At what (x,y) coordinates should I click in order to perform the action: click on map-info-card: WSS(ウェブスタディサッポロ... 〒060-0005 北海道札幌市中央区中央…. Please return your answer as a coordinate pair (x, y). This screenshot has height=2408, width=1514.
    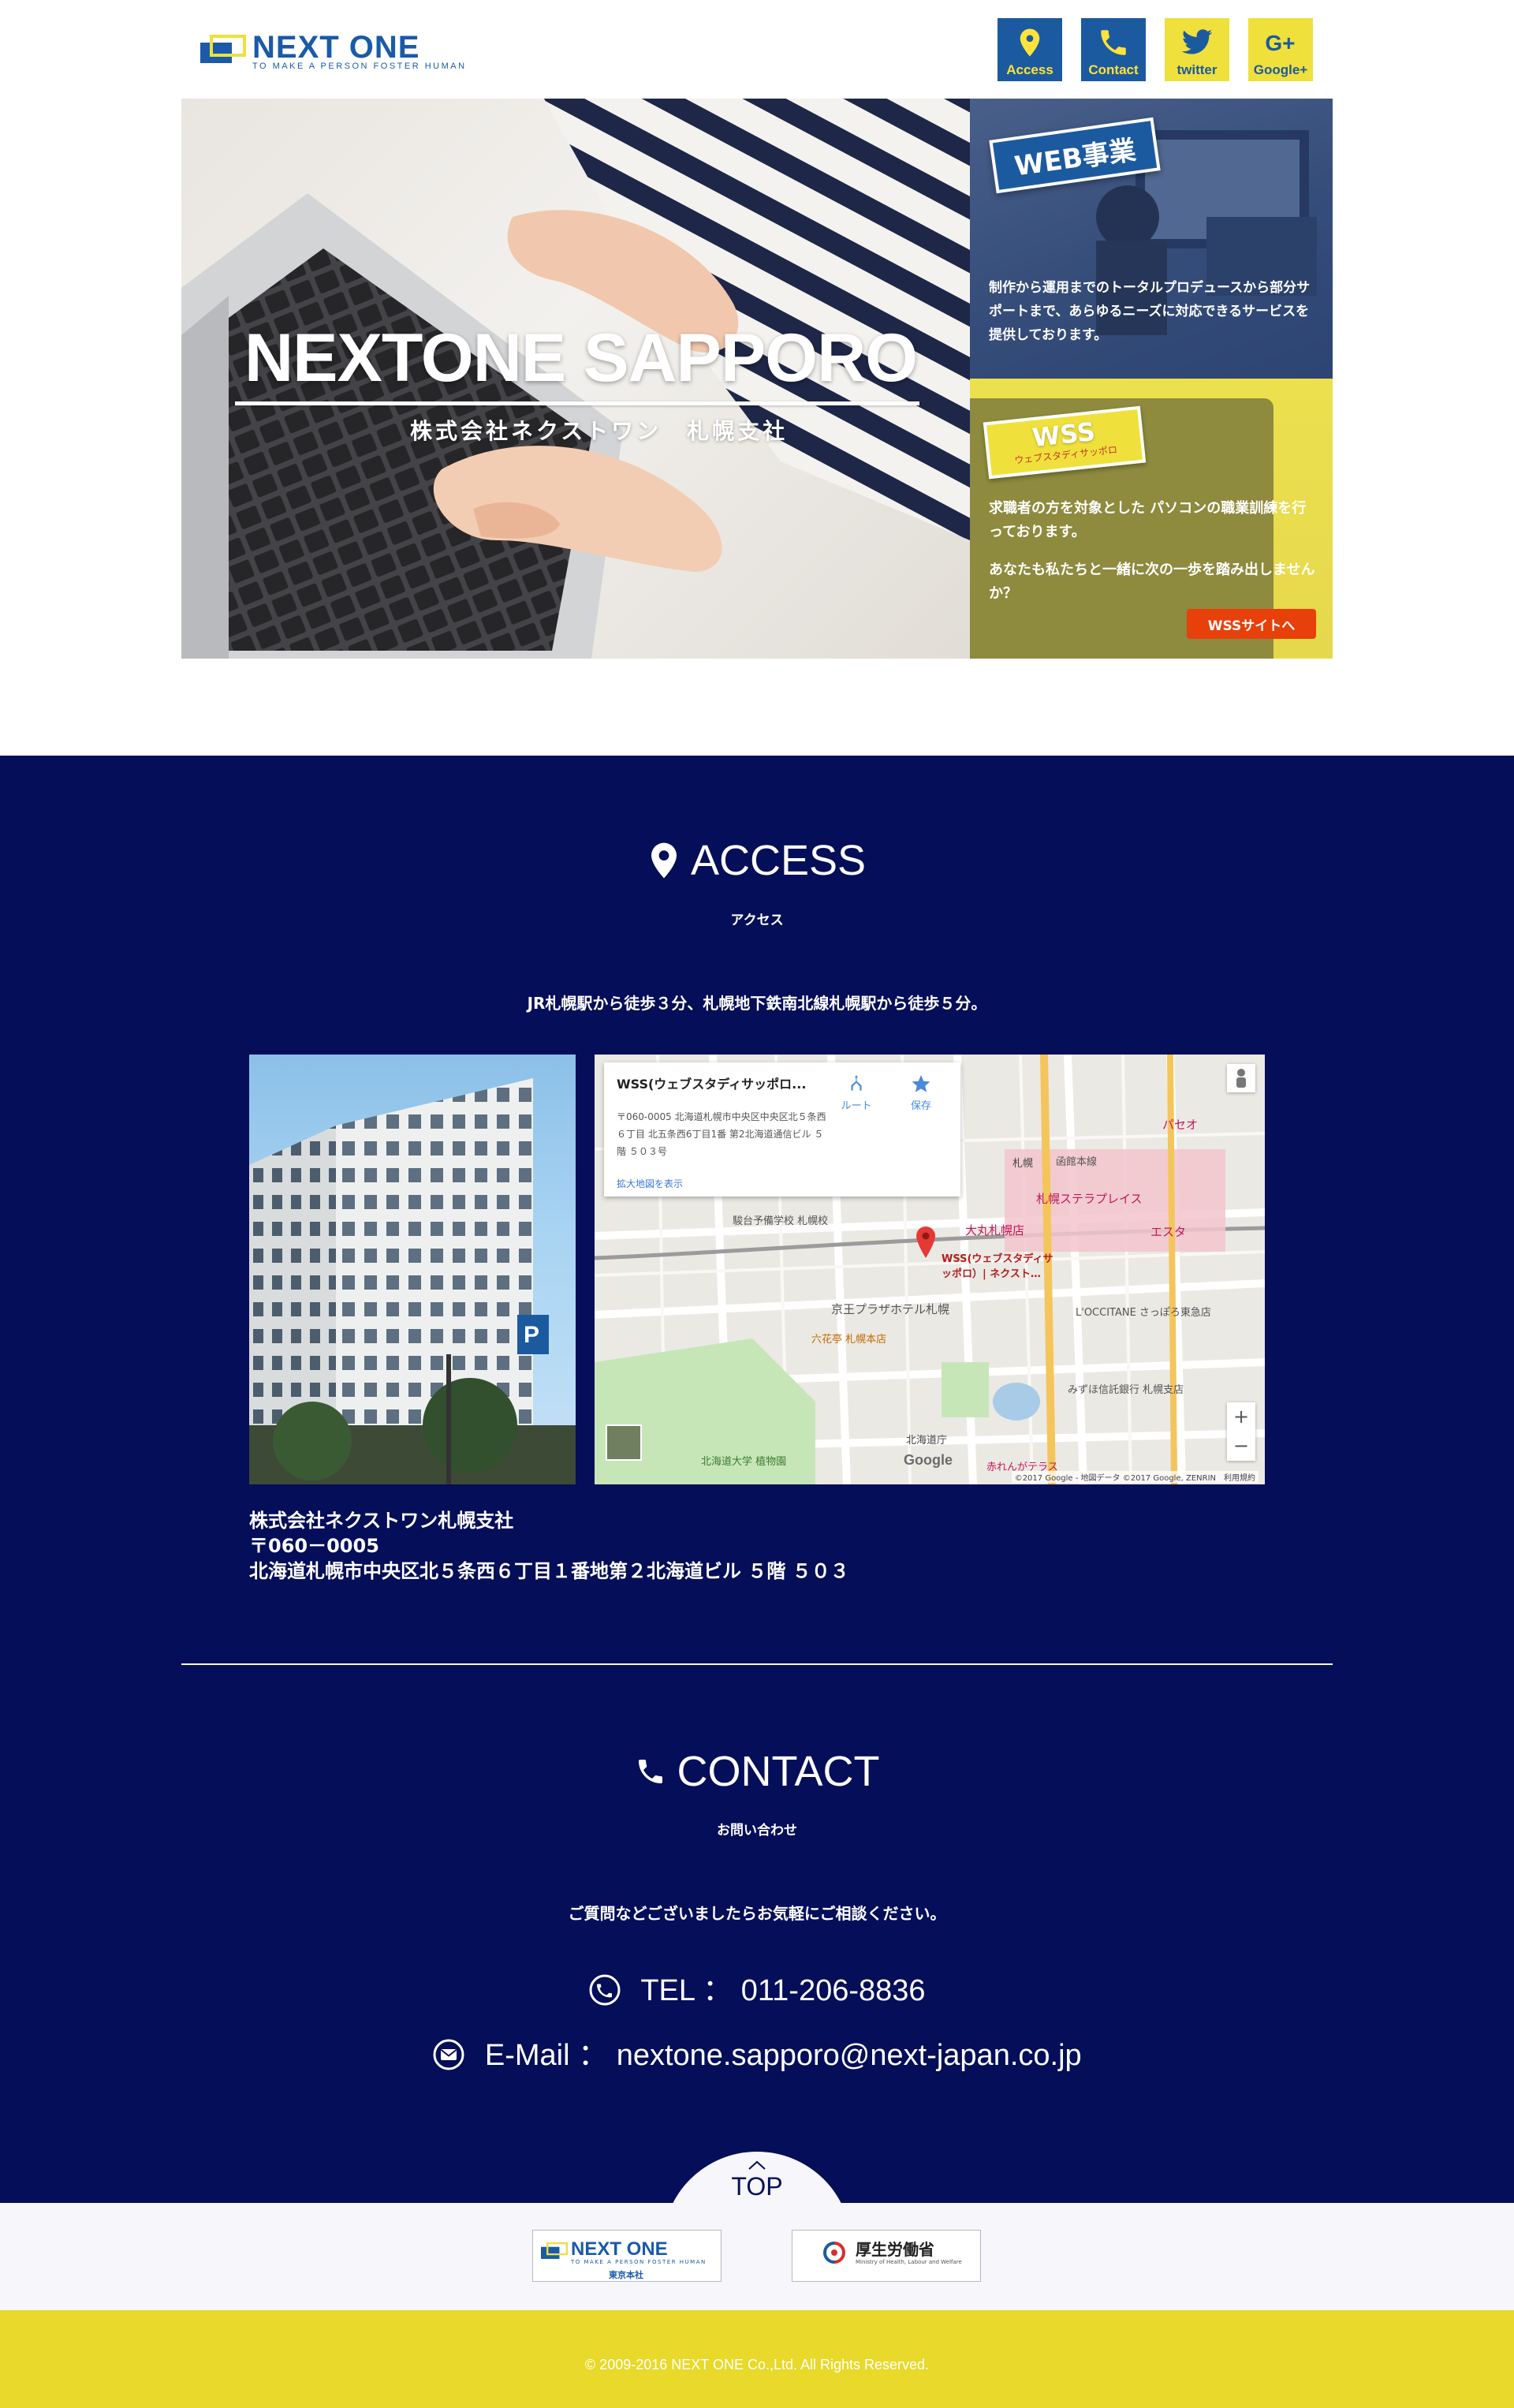
    Looking at the image, I should click on (782, 1129).